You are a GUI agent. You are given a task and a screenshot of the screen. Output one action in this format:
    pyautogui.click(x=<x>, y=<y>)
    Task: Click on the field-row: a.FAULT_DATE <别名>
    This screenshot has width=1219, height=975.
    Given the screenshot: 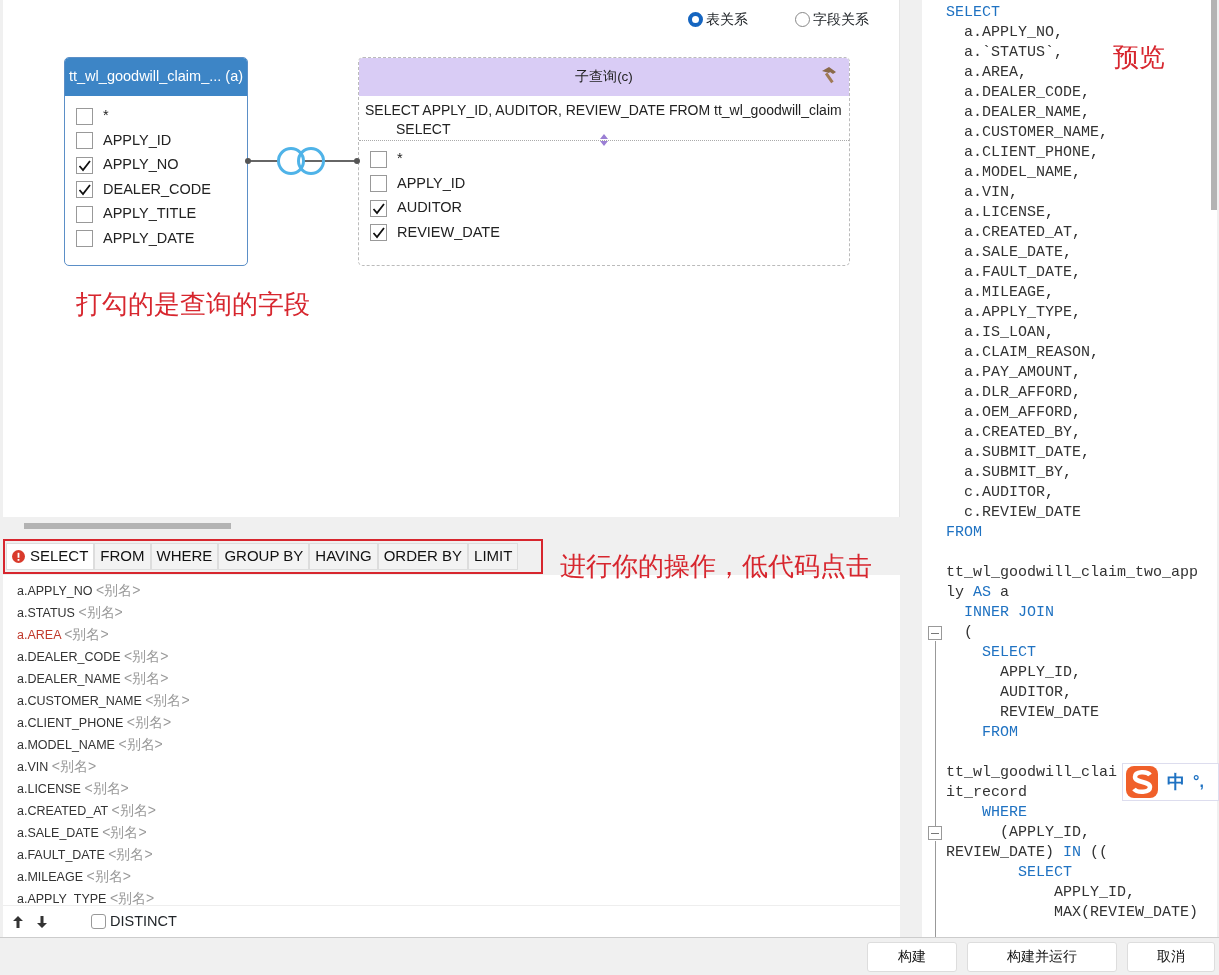 What is the action you would take?
    pyautogui.click(x=451, y=854)
    